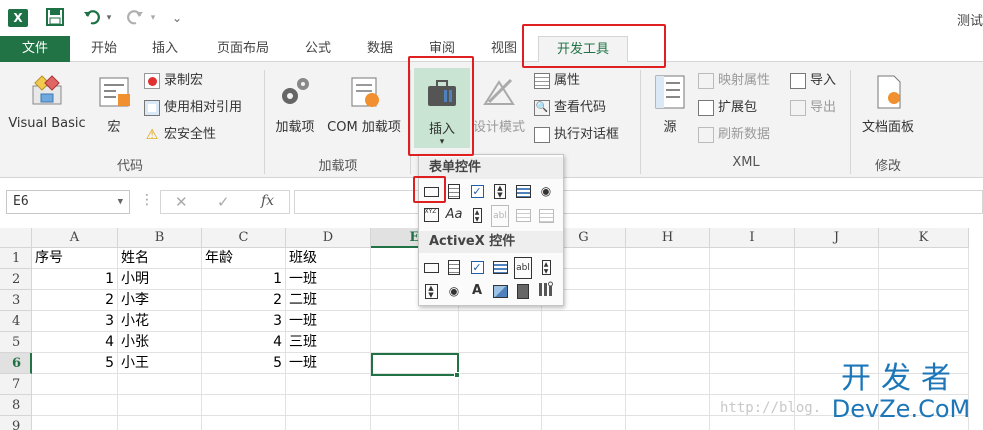 This screenshot has width=983, height=430. What do you see at coordinates (328, 342) in the screenshot?
I see `cell-d5: 三班` at bounding box center [328, 342].